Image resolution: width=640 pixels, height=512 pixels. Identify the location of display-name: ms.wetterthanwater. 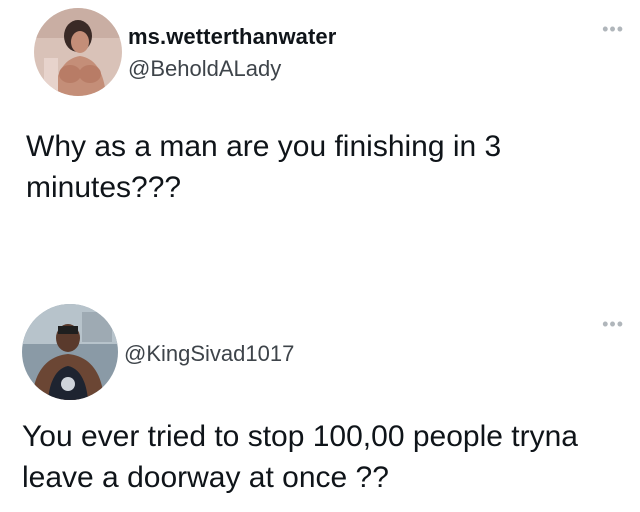
(232, 37).